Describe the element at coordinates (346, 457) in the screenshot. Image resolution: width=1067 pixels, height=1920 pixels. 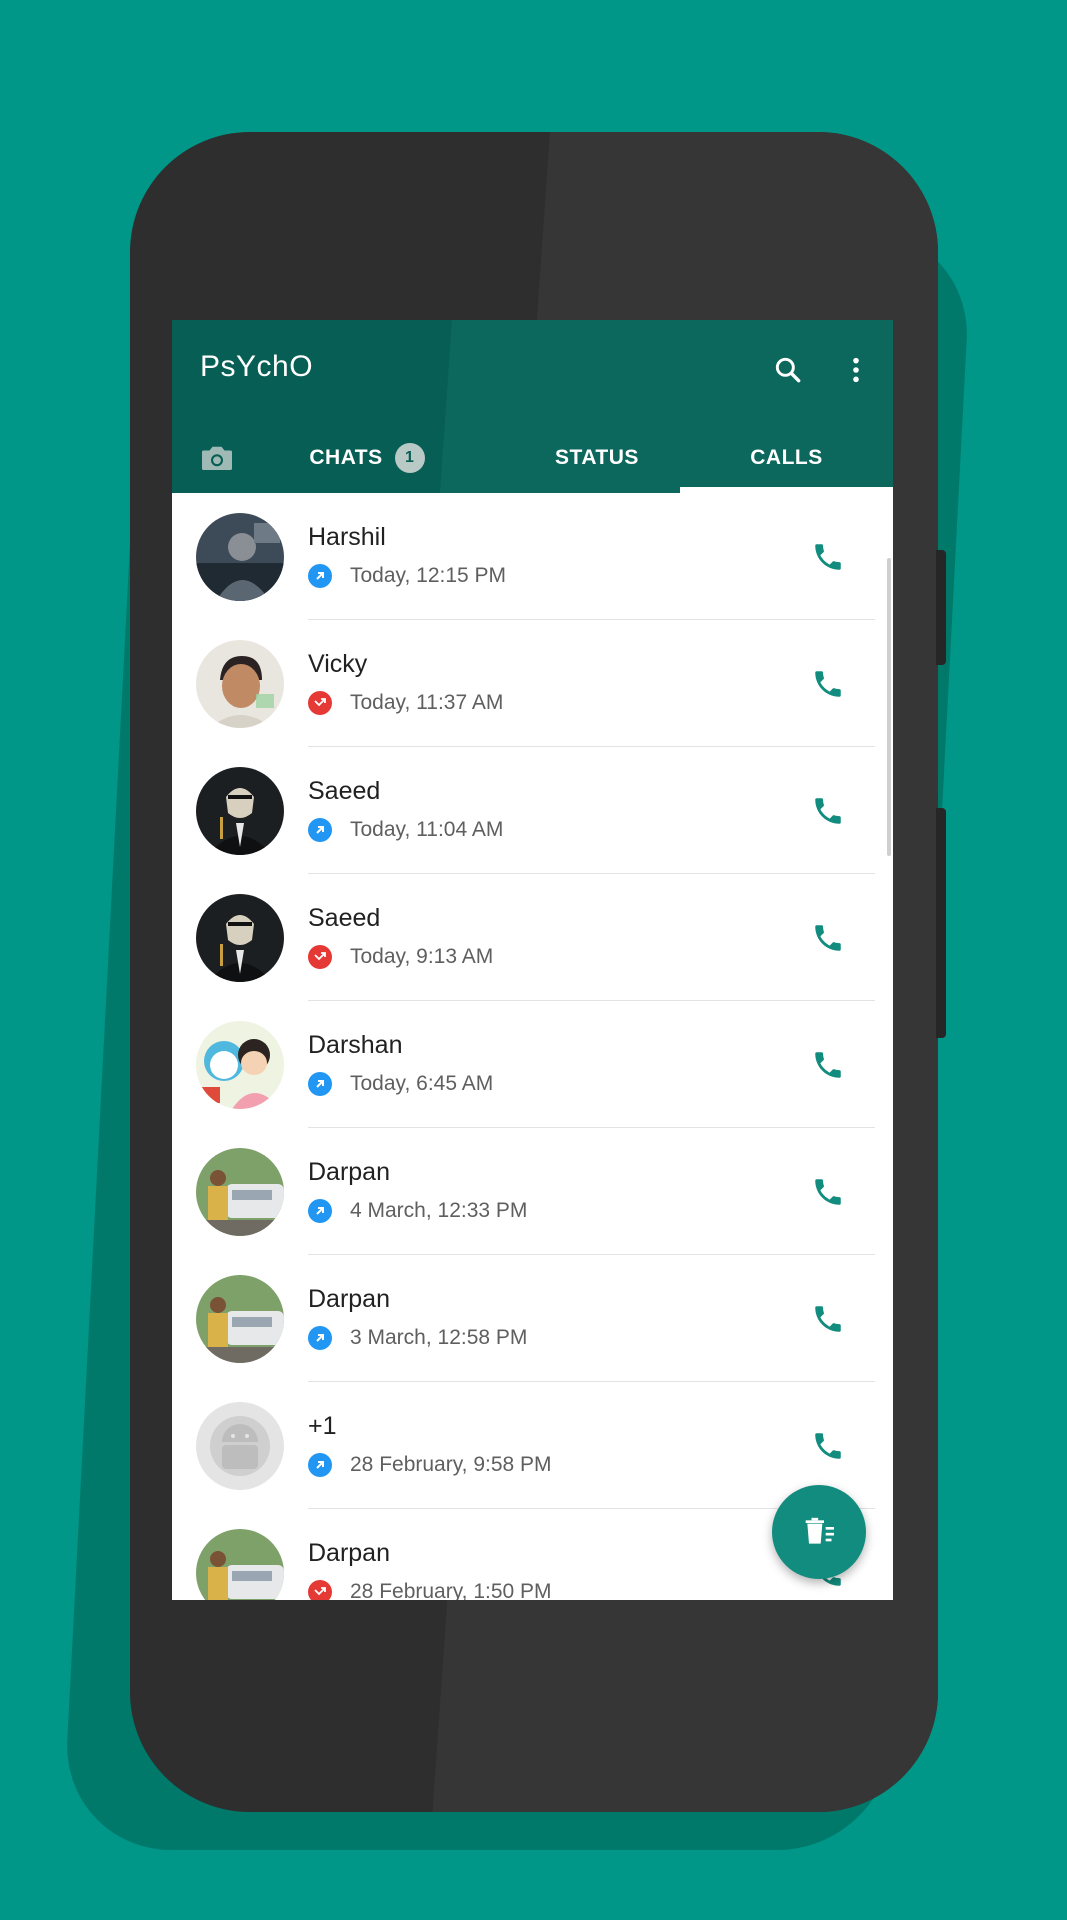
I see `tab-chats-label: CHATS` at that location.